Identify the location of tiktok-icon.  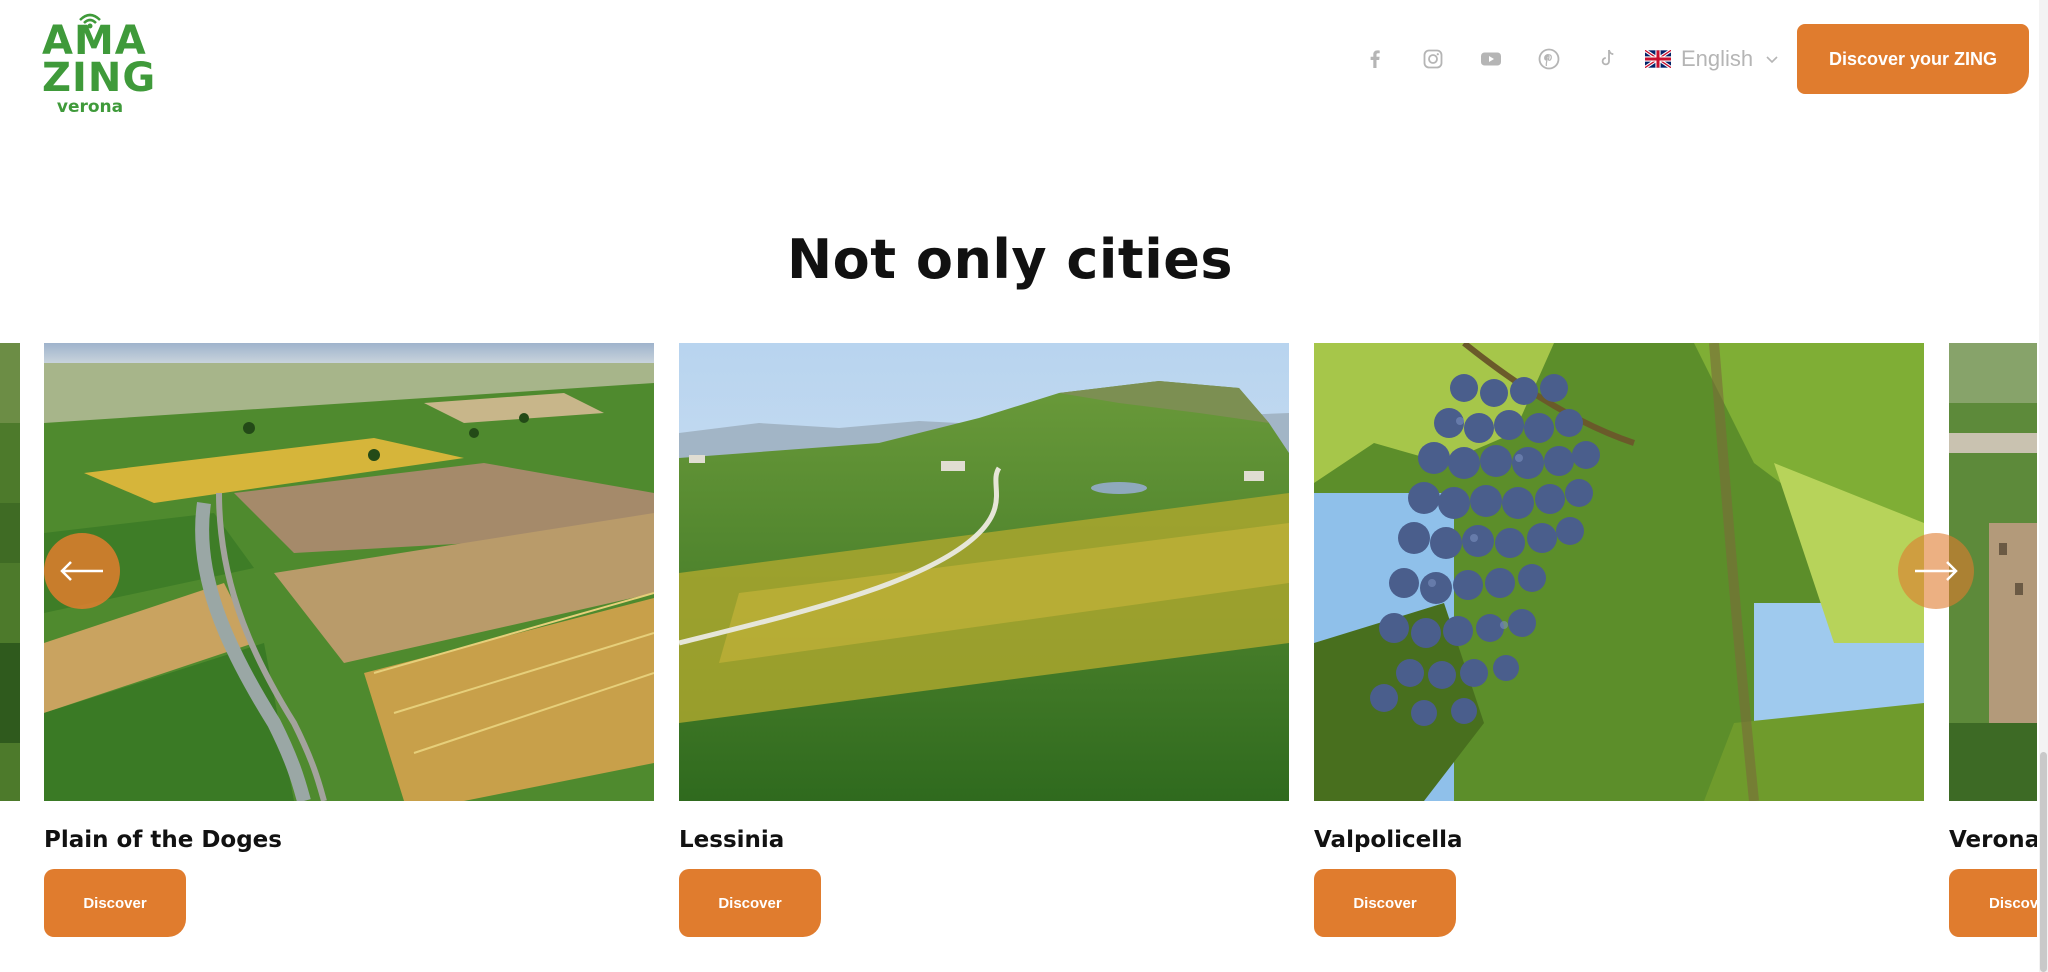
(1607, 59).